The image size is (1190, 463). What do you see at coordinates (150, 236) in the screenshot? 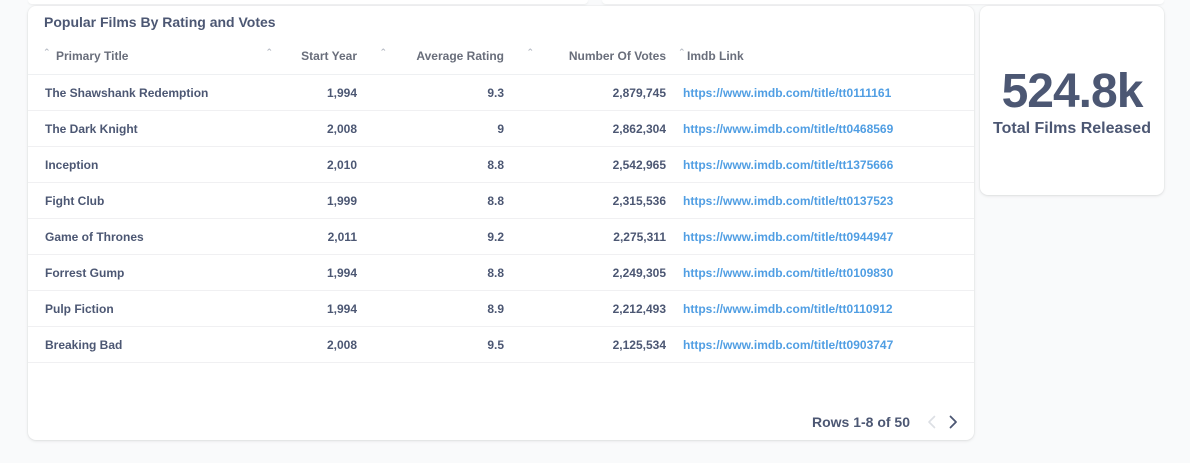
I see `cell-primary-title: Game of Thrones` at bounding box center [150, 236].